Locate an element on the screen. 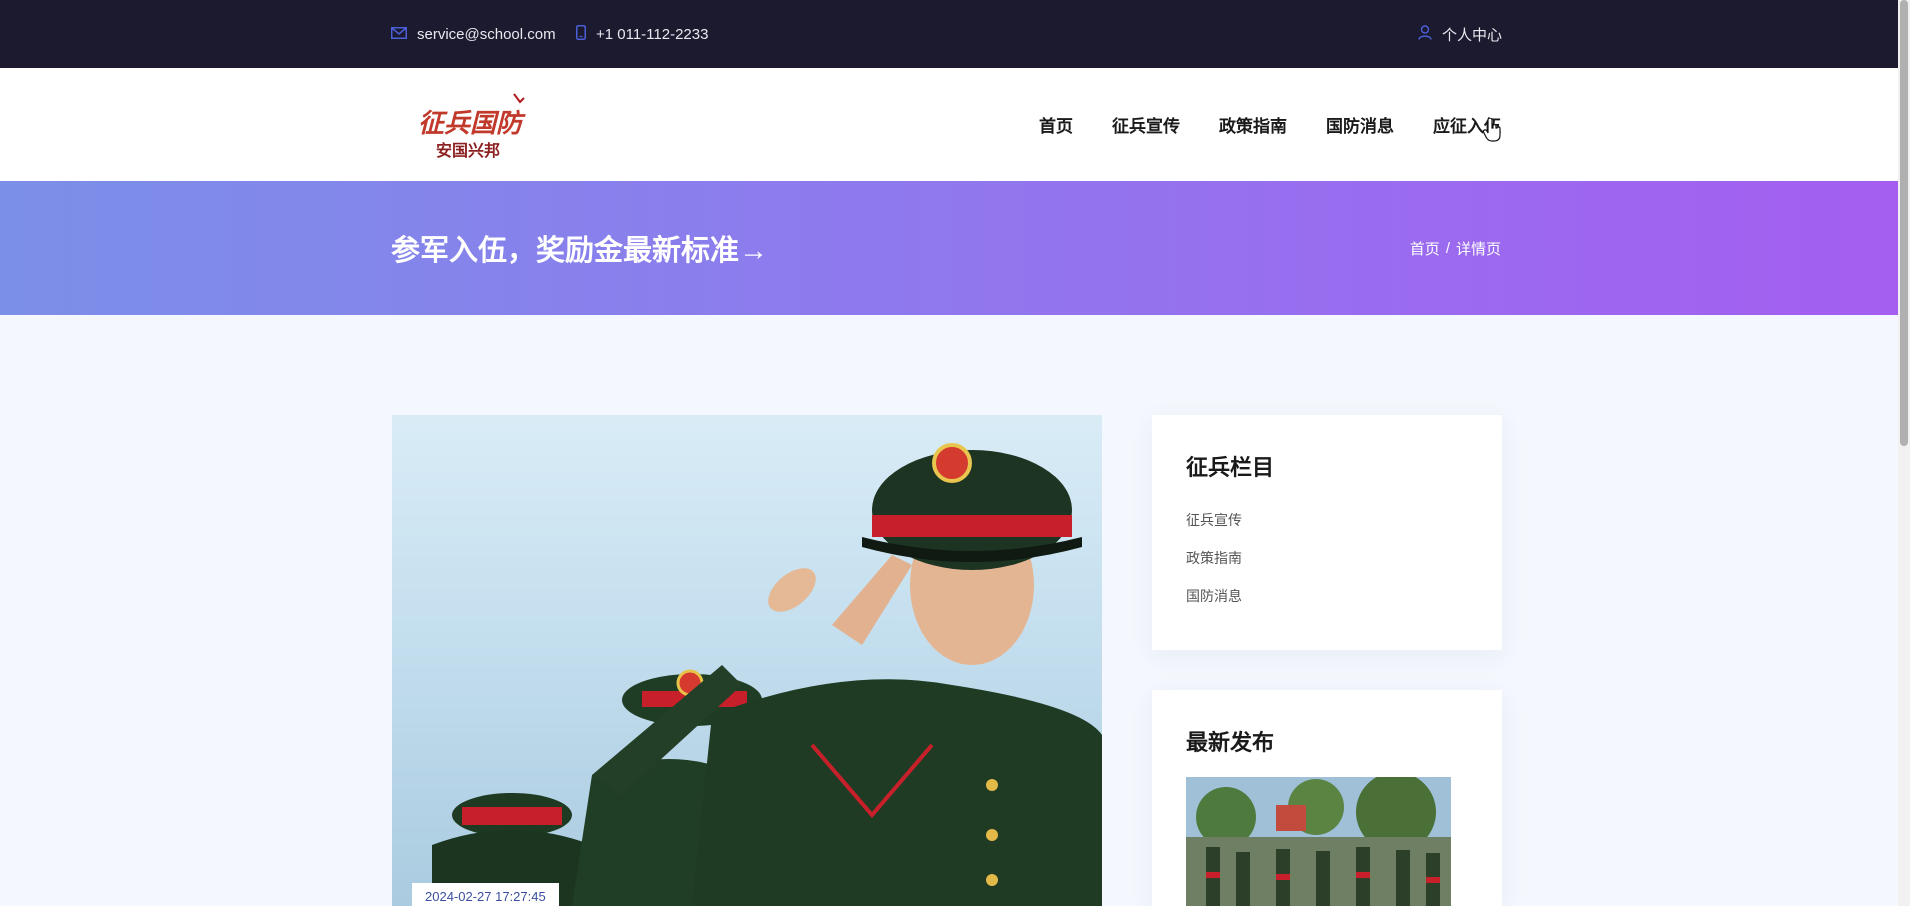 This screenshot has width=1910, height=906. top-bar: service@school.com +1 011-112-2233 个人中心 is located at coordinates (949, 34).